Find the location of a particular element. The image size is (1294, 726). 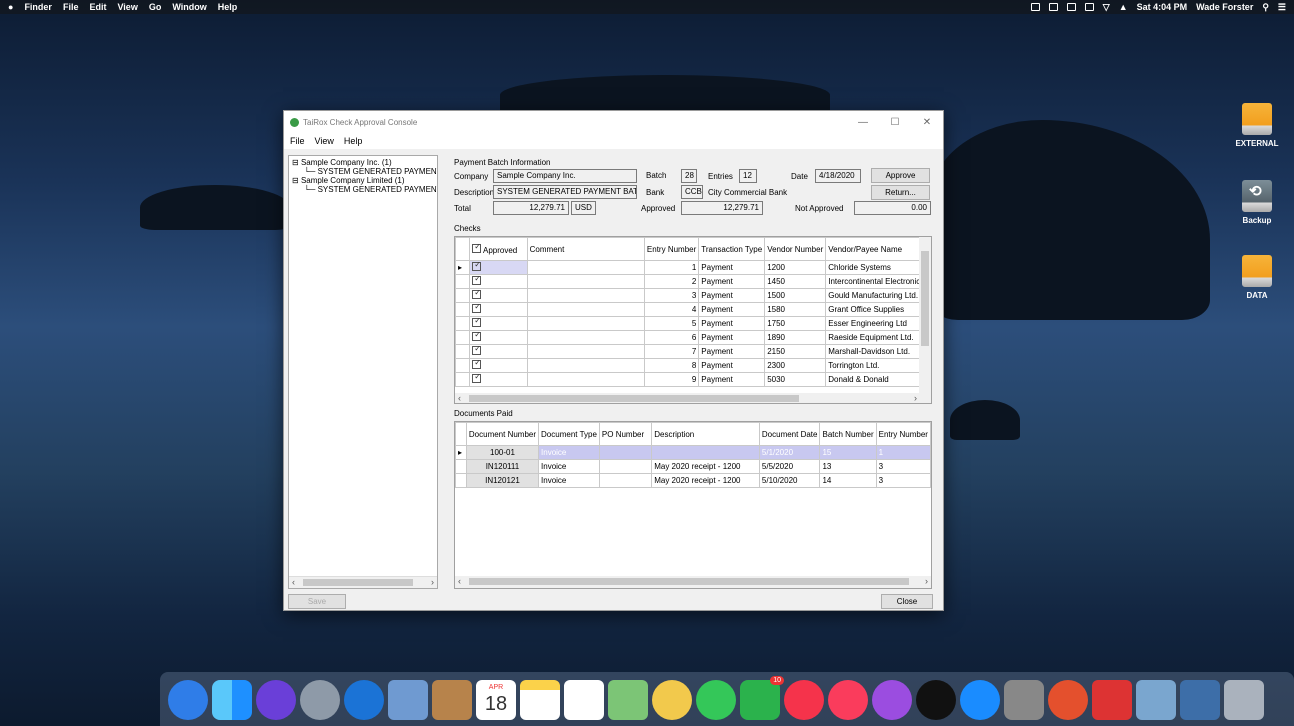

tv-icon is located at coordinates (936, 700).